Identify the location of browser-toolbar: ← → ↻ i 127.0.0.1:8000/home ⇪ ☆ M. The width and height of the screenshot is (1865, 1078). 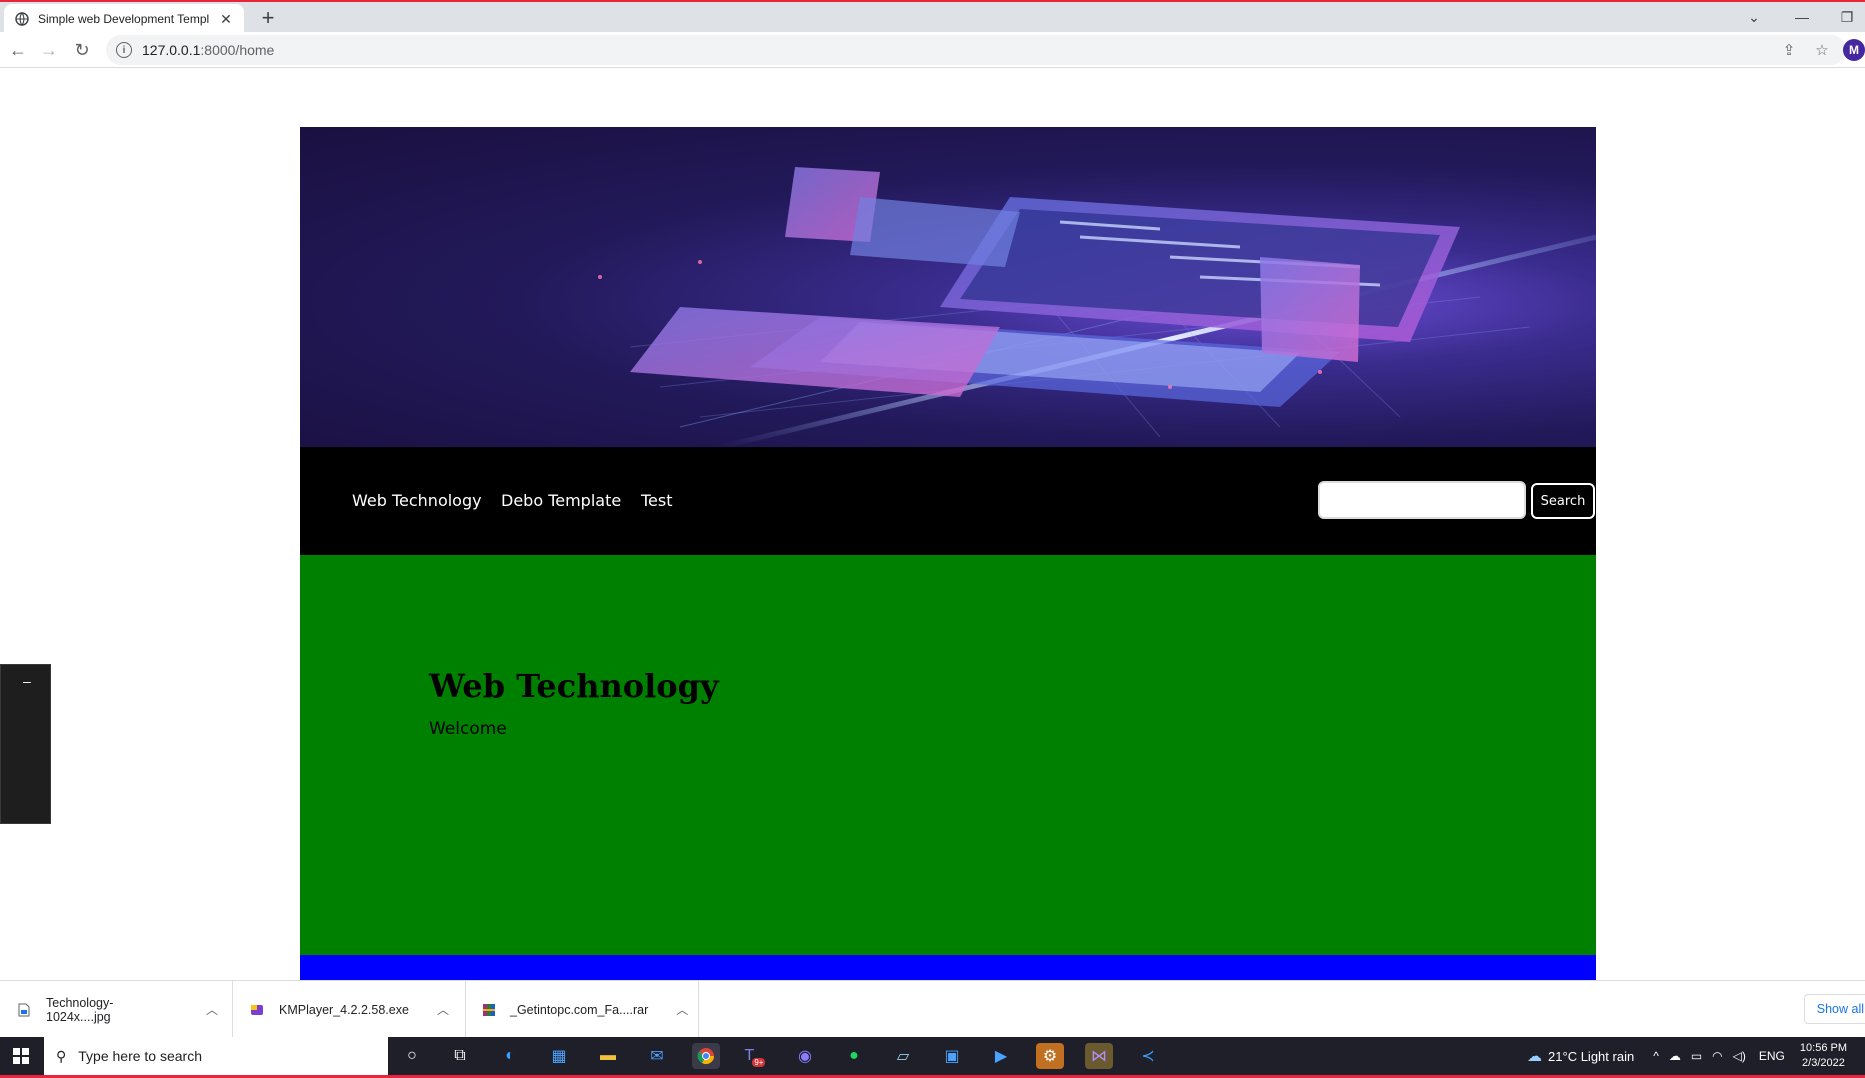
(932, 50).